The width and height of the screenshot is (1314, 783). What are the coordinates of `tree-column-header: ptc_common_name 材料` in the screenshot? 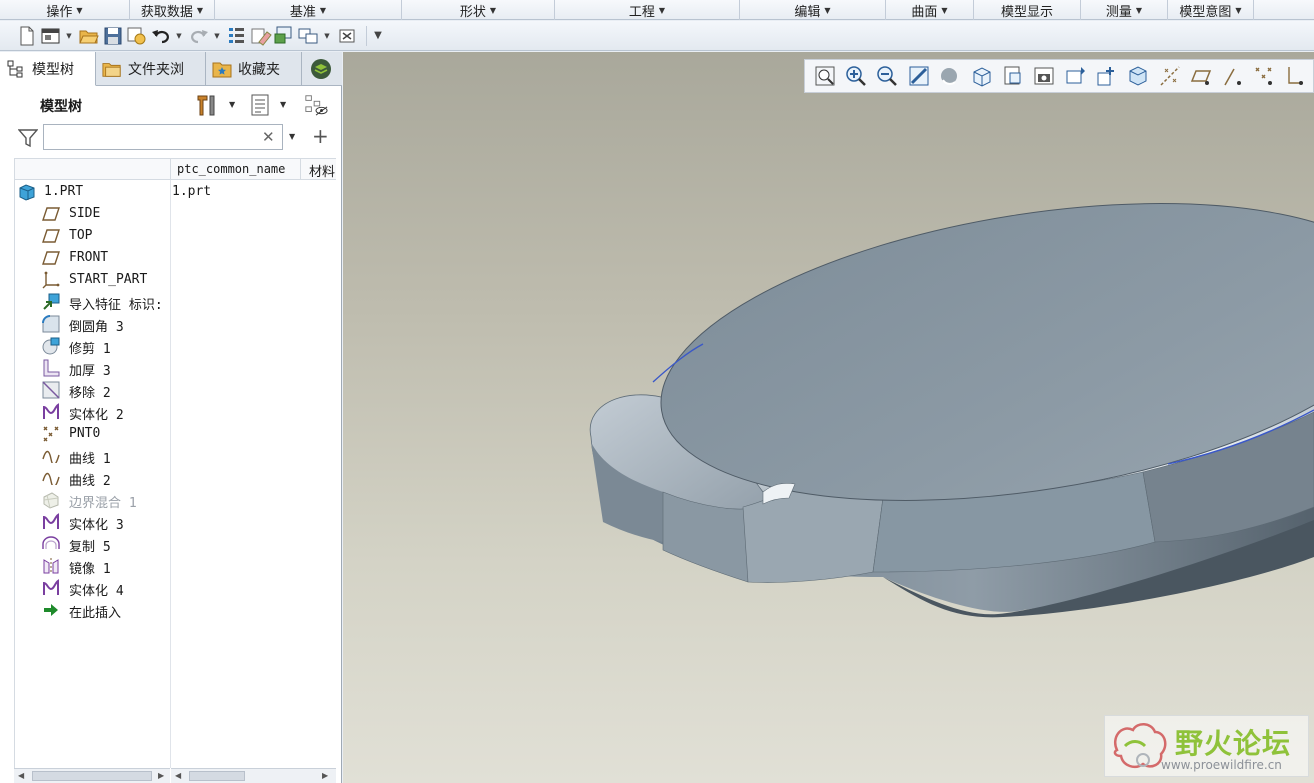 It's located at (175, 169).